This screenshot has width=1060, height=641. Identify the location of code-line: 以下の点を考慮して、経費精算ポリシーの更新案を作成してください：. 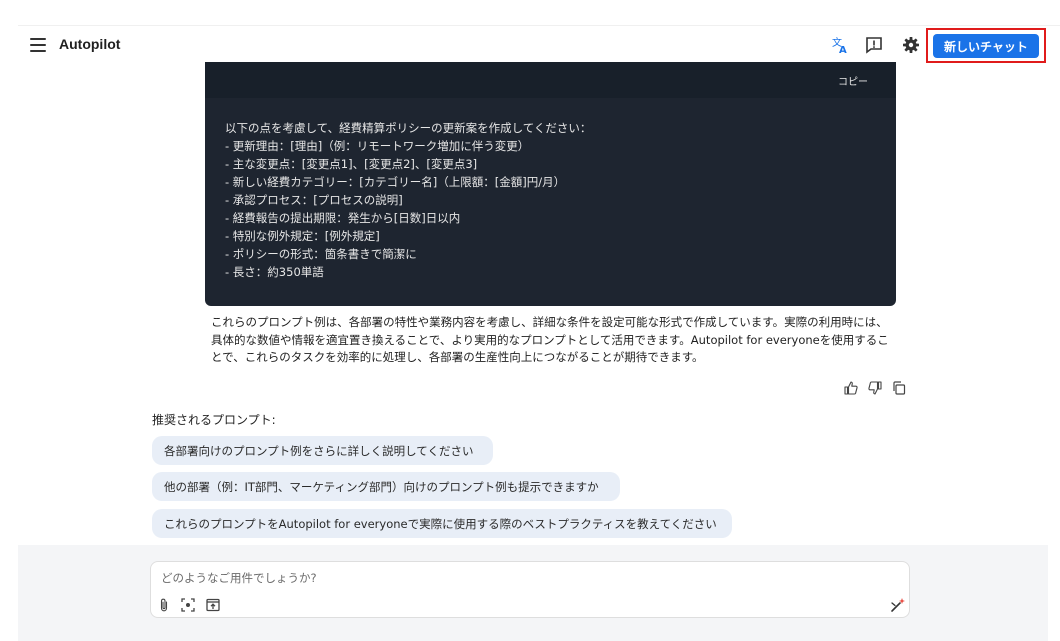
(408, 128).